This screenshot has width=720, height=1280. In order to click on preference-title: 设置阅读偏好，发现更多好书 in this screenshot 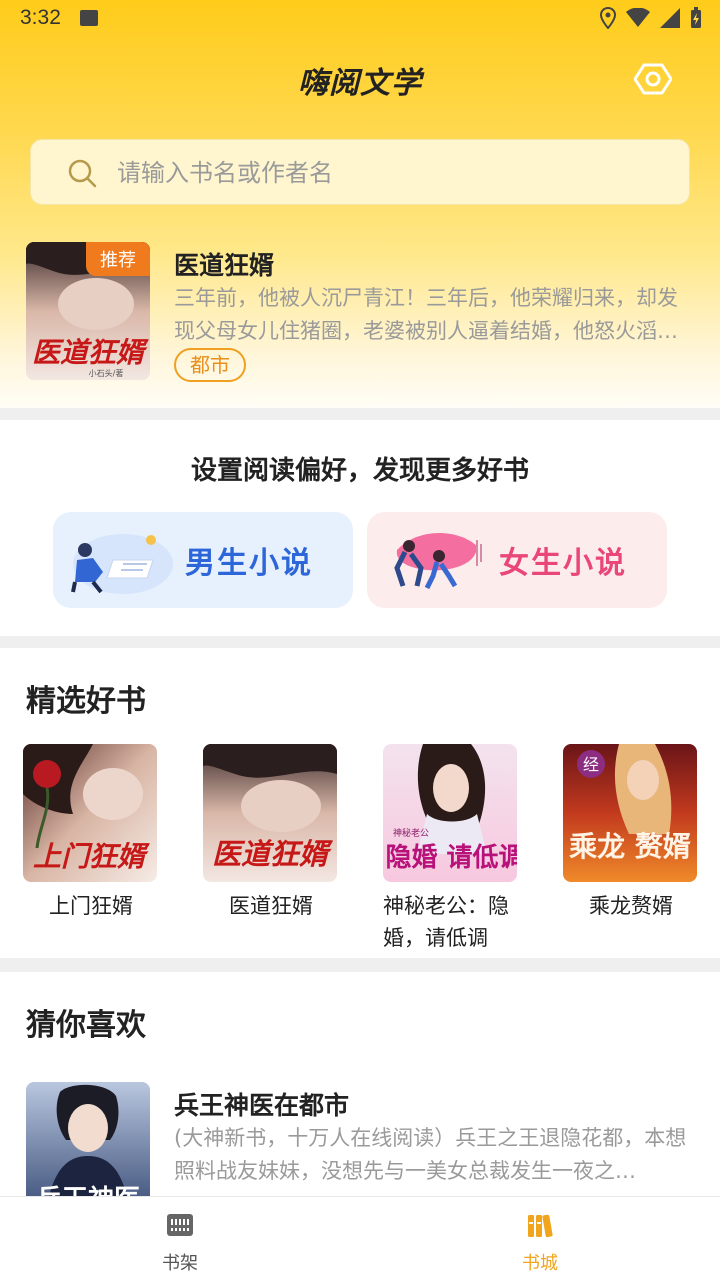, I will do `click(359, 471)`.